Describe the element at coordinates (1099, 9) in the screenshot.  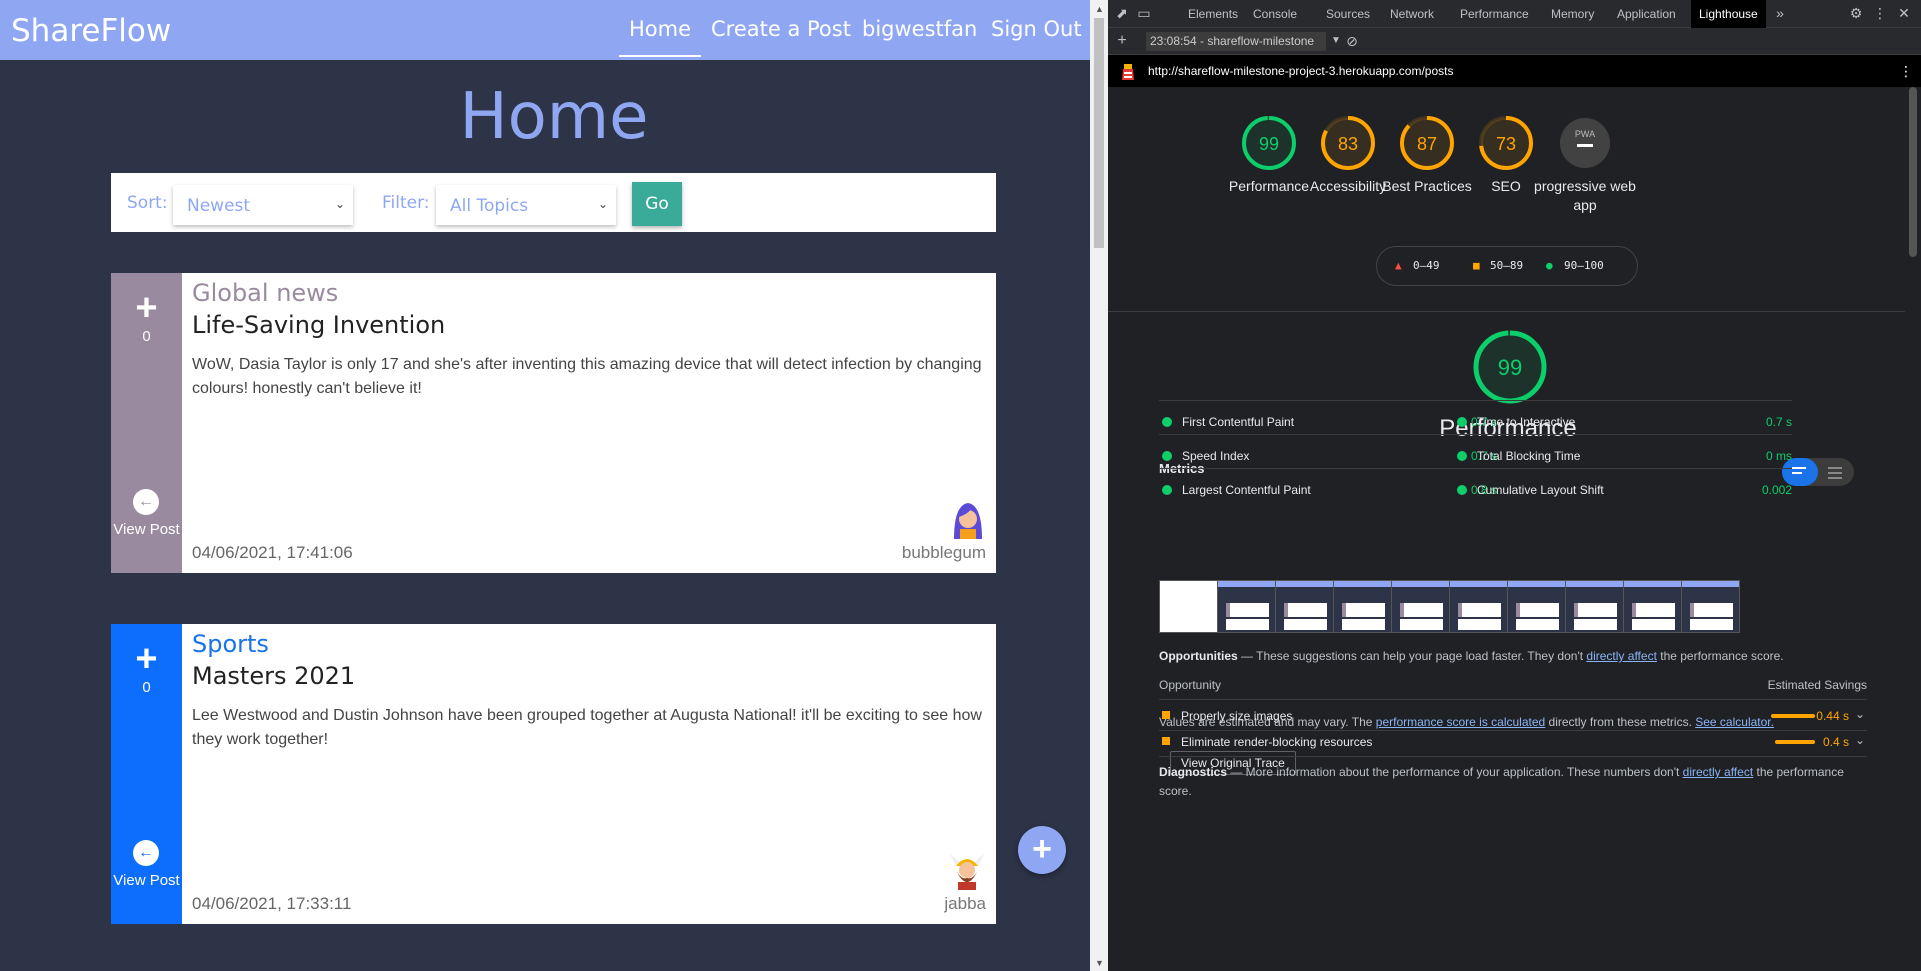
I see `scroll-up-arrow-icon: ▲` at that location.